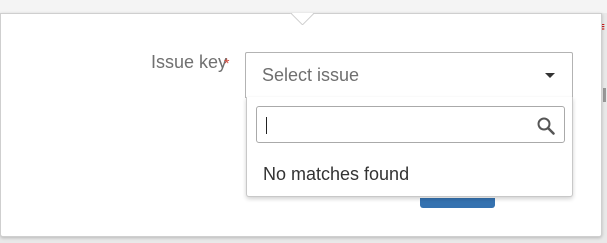 The image size is (607, 243). What do you see at coordinates (546, 126) in the screenshot?
I see `search-icon` at bounding box center [546, 126].